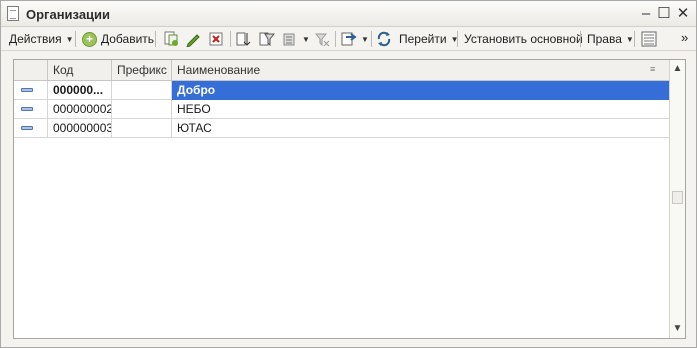 The image size is (697, 348). I want to click on structure-button: ▼, so click(355, 39).